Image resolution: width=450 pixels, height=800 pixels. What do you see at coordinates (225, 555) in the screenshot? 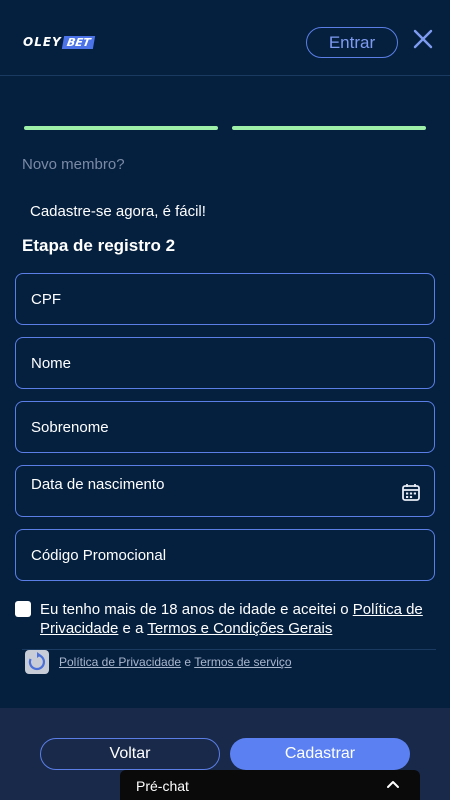
I see `promo-code-field: Código Promocional` at bounding box center [225, 555].